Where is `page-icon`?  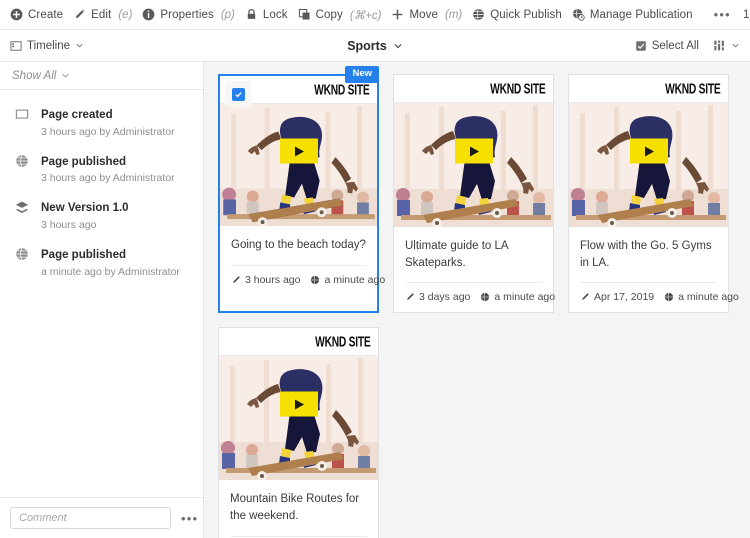 page-icon is located at coordinates (22, 113).